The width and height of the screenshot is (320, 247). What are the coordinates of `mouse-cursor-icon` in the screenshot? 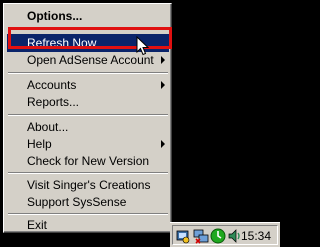 It's located at (142, 46).